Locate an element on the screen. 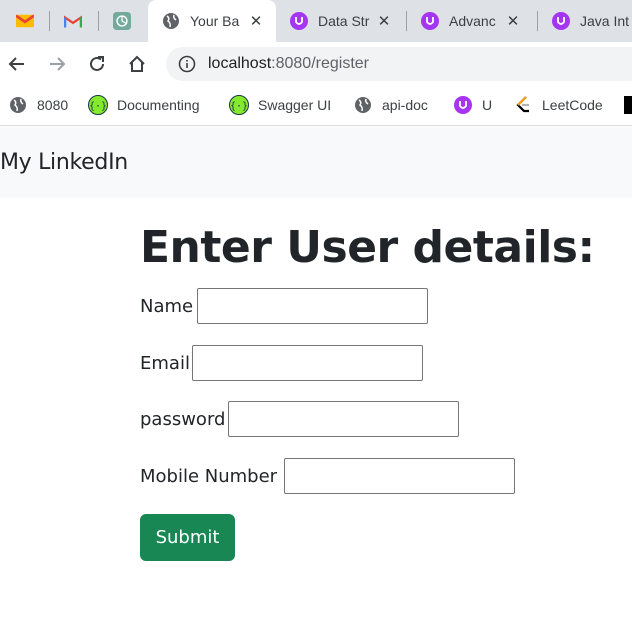 The width and height of the screenshot is (632, 623). tab-title: Data Str is located at coordinates (344, 21).